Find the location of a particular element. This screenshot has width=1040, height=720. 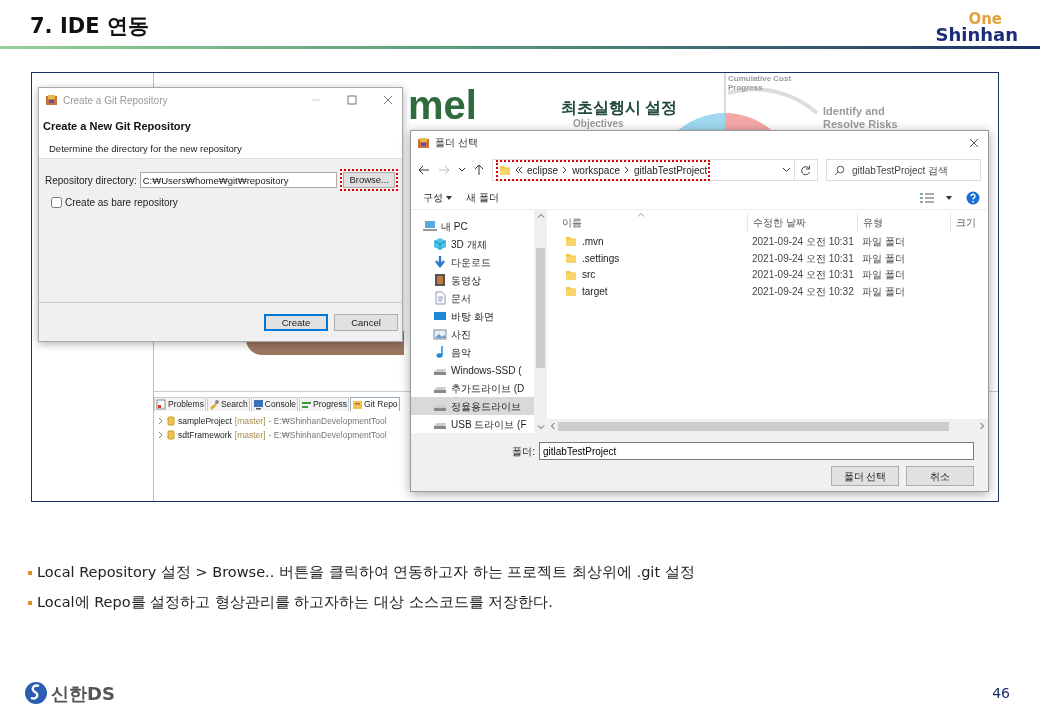

problems-icon is located at coordinates (161, 404).